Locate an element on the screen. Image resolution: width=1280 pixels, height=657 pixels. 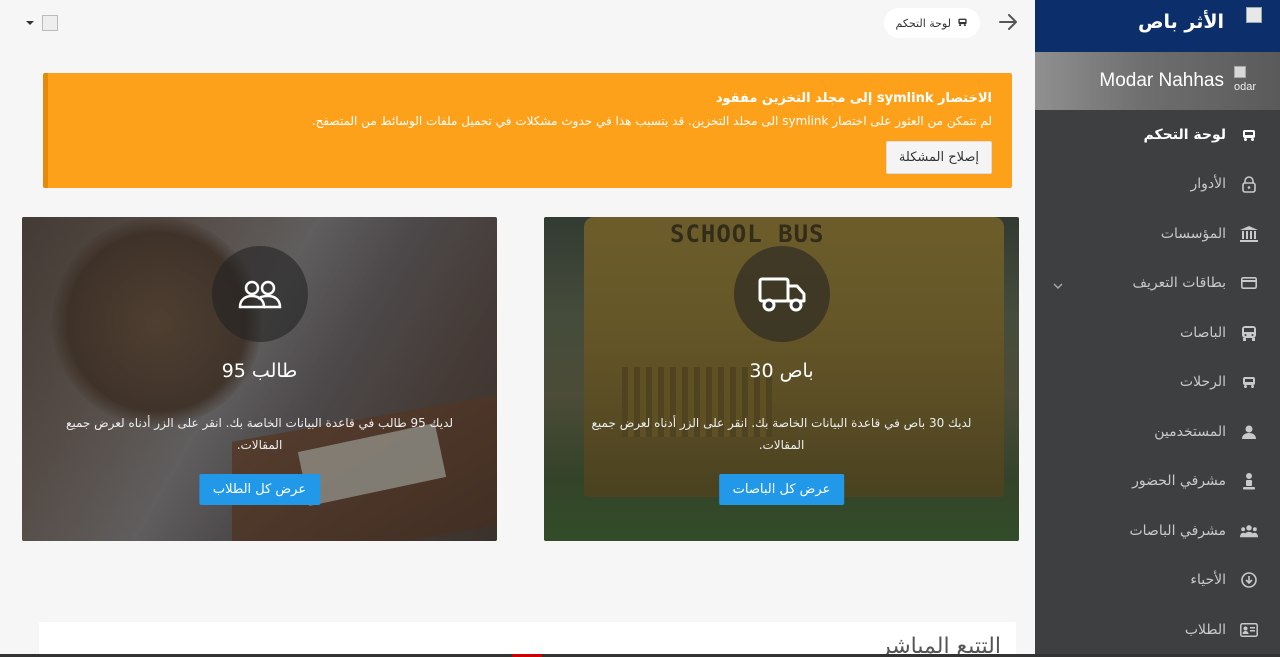
id-card-icon is located at coordinates (1249, 283).